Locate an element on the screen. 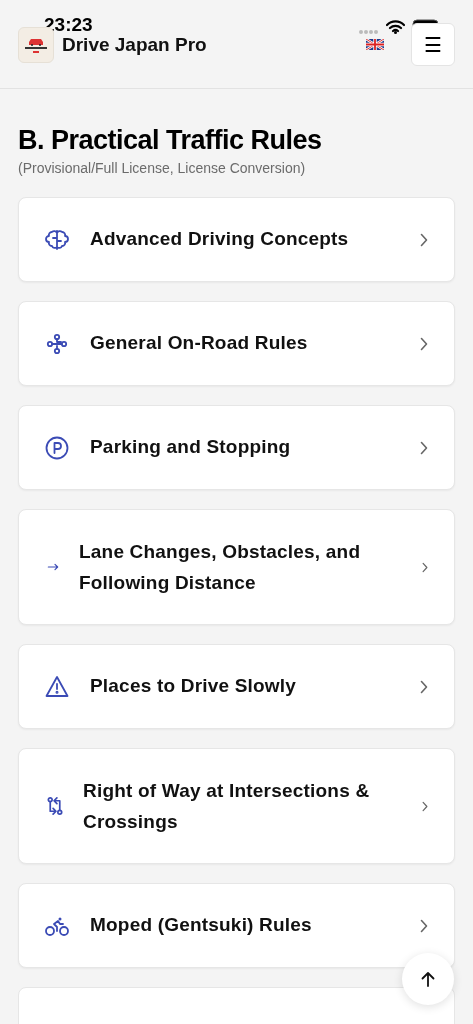  menu-button: ☰ is located at coordinates (433, 44).